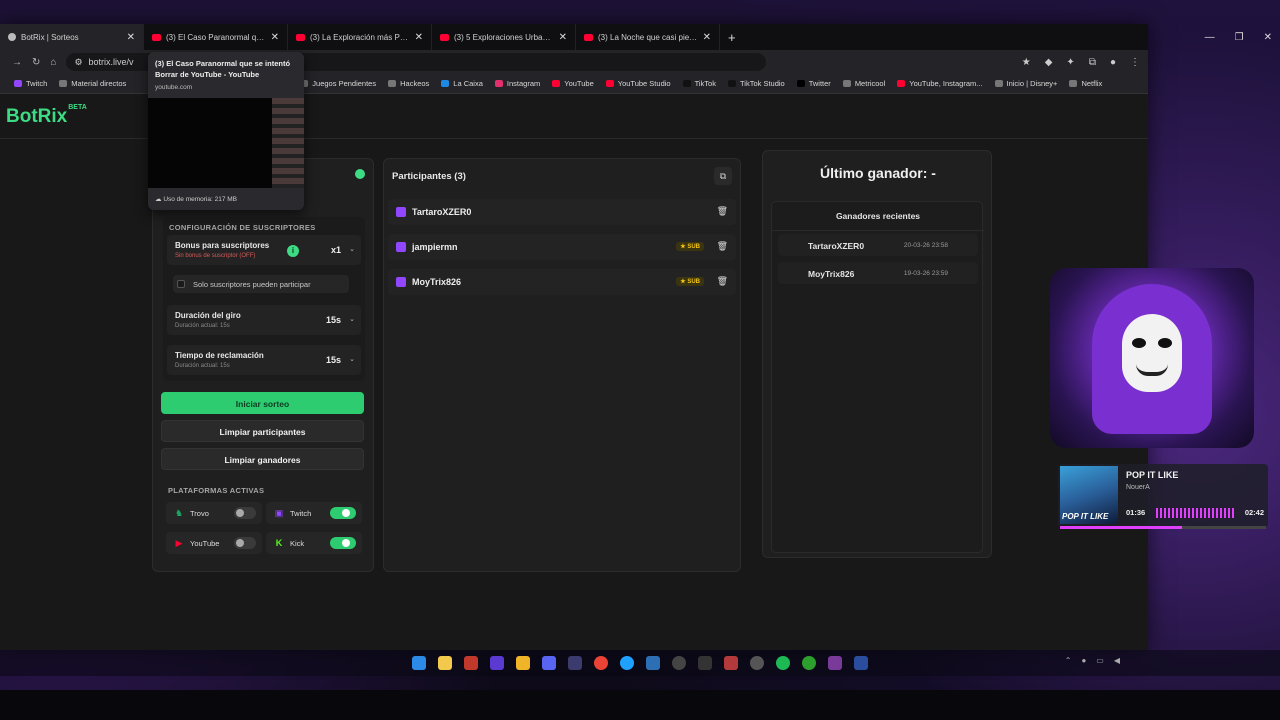 This screenshot has height=720, width=1280. What do you see at coordinates (1070, 62) in the screenshot?
I see `extension-icon: ✦` at bounding box center [1070, 62].